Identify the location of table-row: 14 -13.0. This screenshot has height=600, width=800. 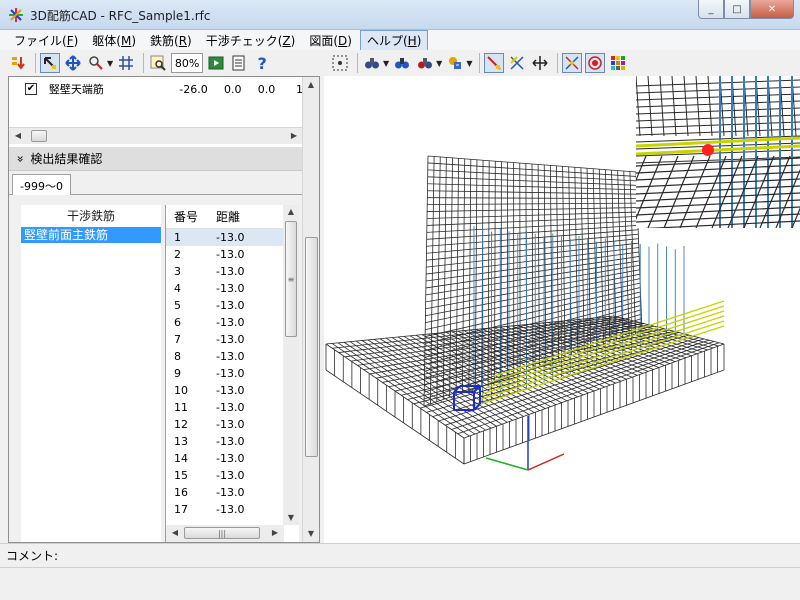
(232, 458).